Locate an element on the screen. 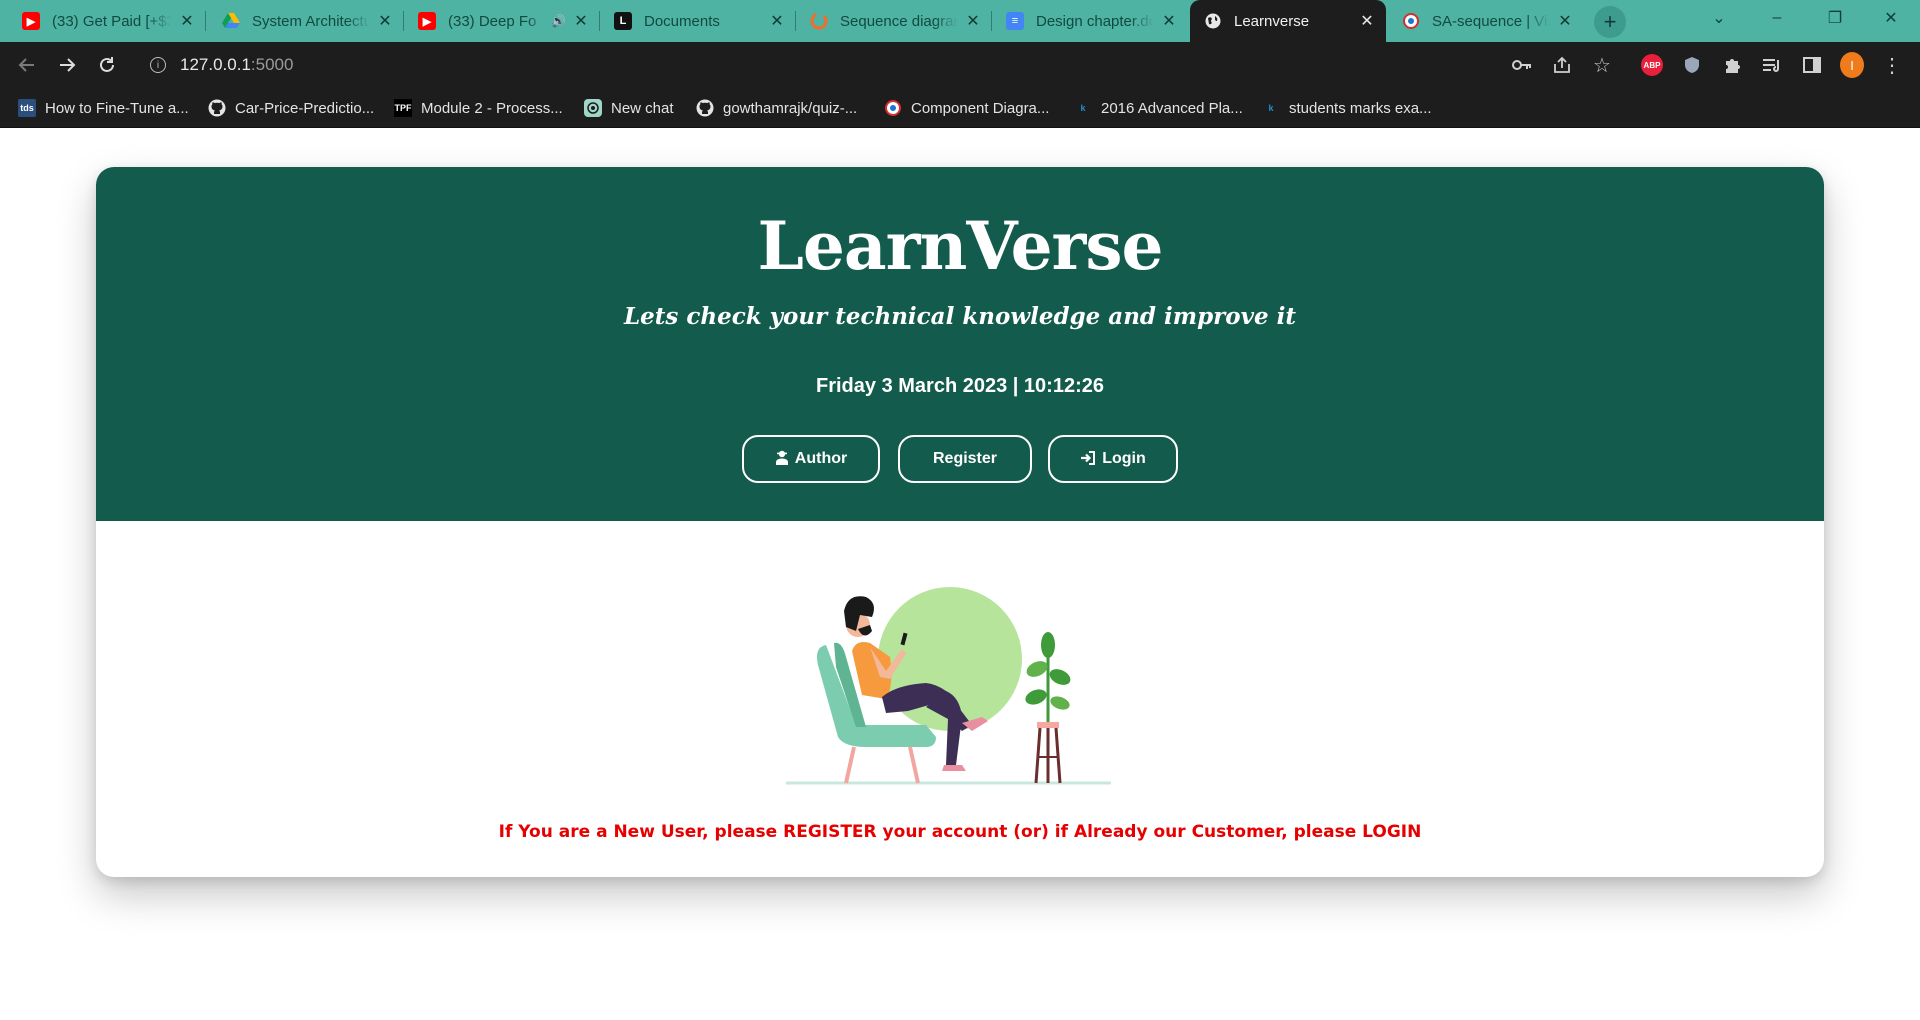  login-button: Login is located at coordinates (1113, 459).